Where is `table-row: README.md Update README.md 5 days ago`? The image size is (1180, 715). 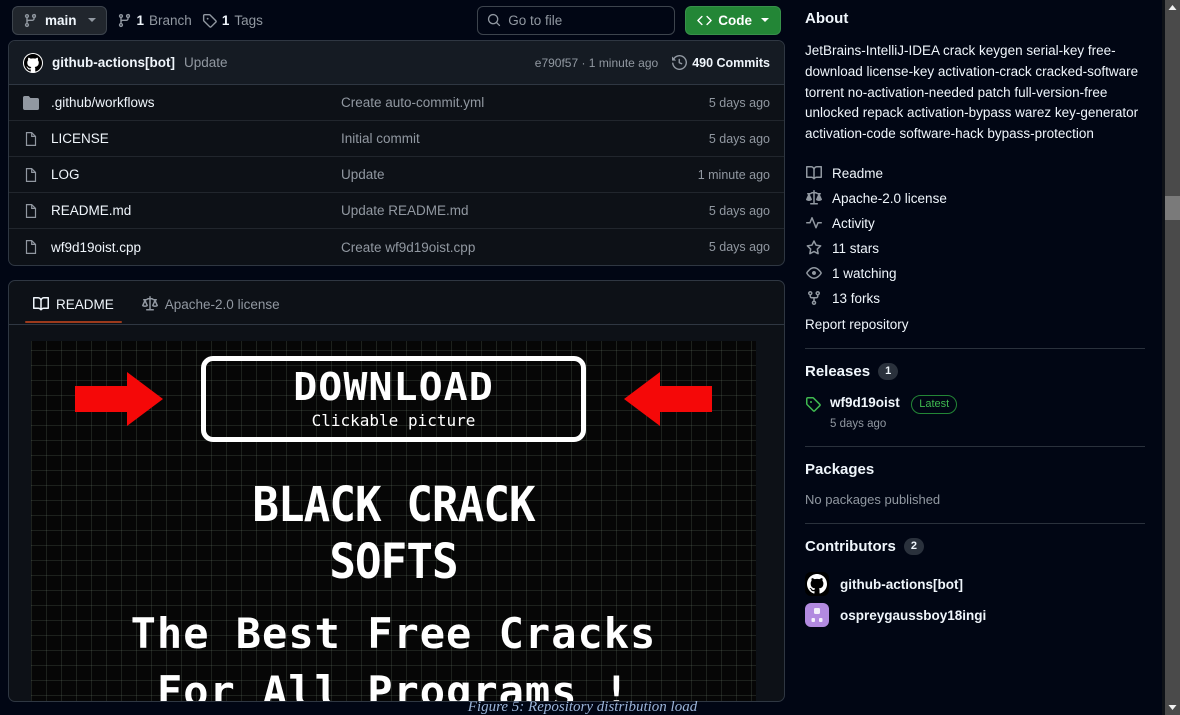 table-row: README.md Update README.md 5 days ago is located at coordinates (396, 211).